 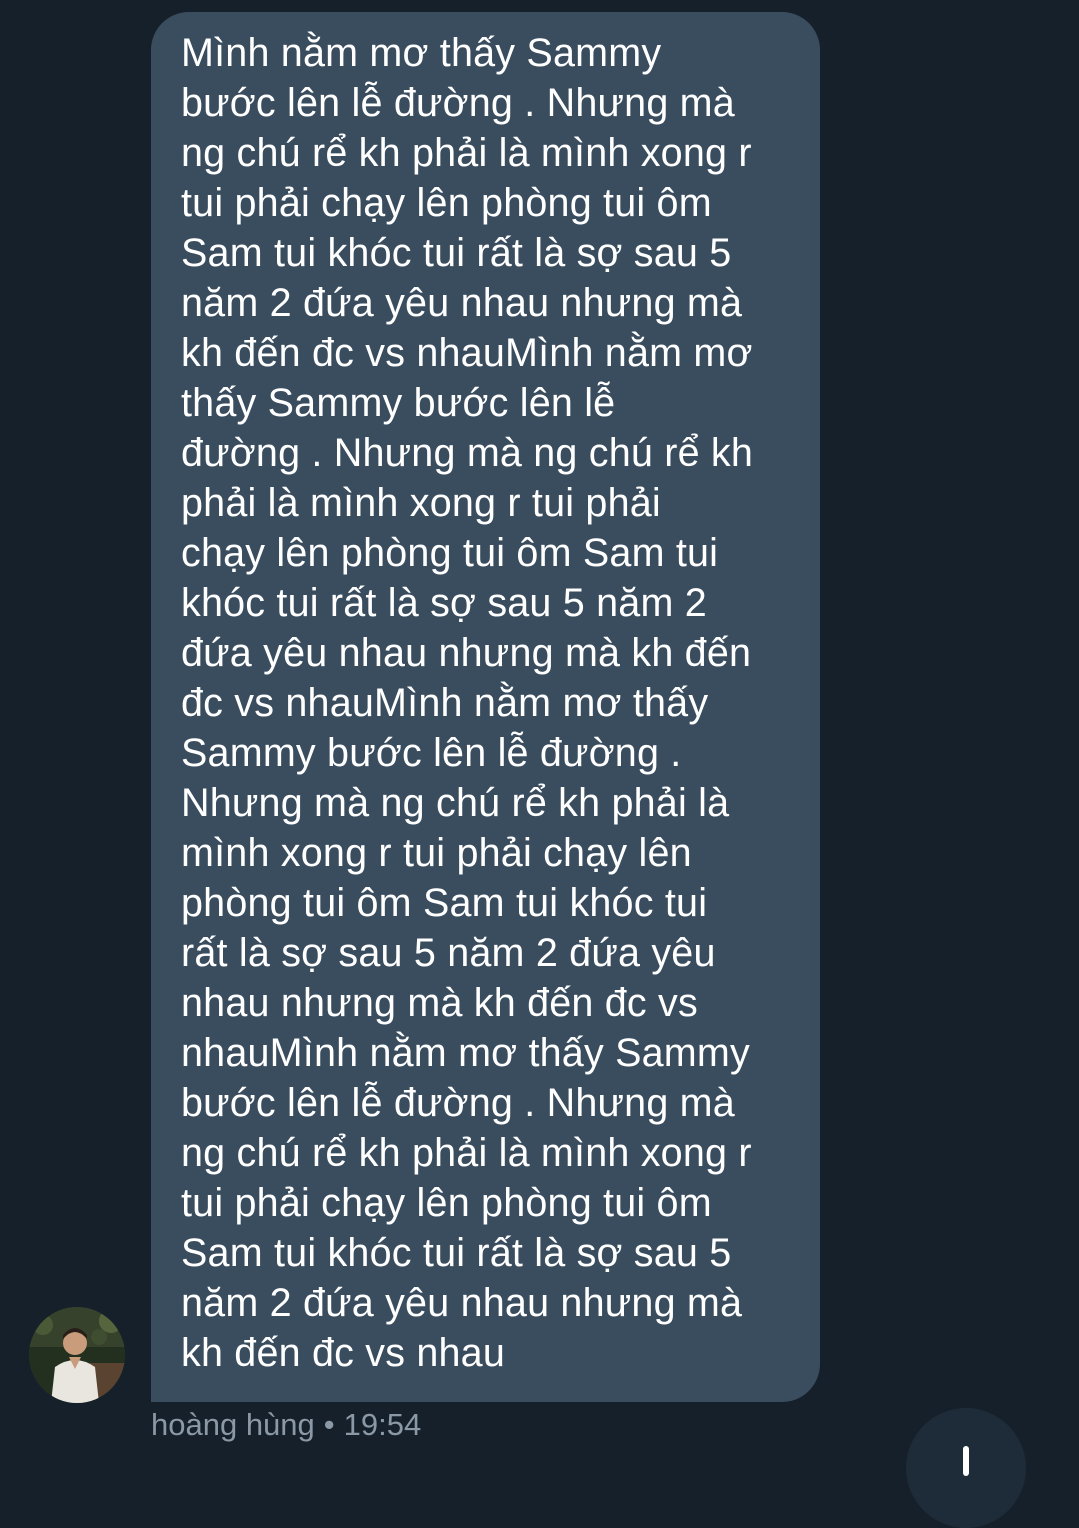 What do you see at coordinates (436, 853) in the screenshot?
I see `message-line: mình xong r tui phải chạy lên` at bounding box center [436, 853].